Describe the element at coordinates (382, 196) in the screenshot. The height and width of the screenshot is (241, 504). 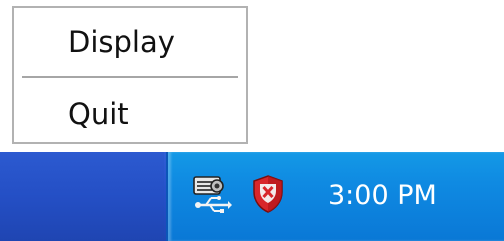
I see `taskbar-clock: 3:00 PM` at that location.